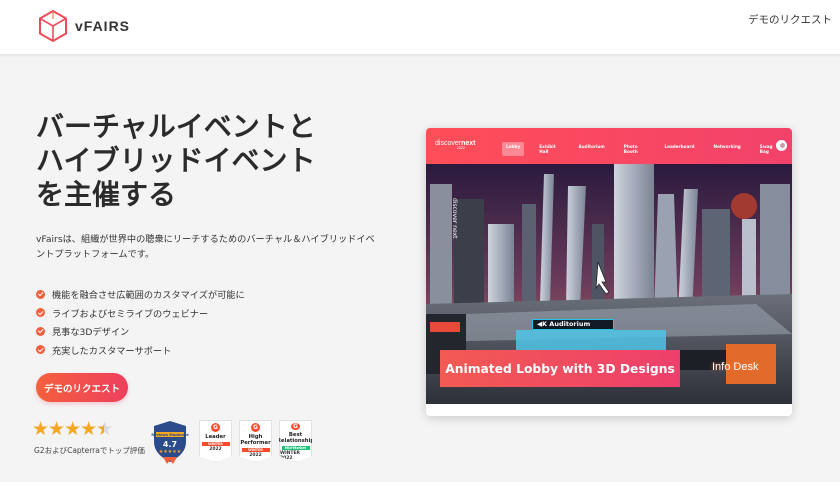 This screenshot has width=840, height=482. I want to click on star-rating: ★ ★ ★ ★ ★, so click(88, 429).